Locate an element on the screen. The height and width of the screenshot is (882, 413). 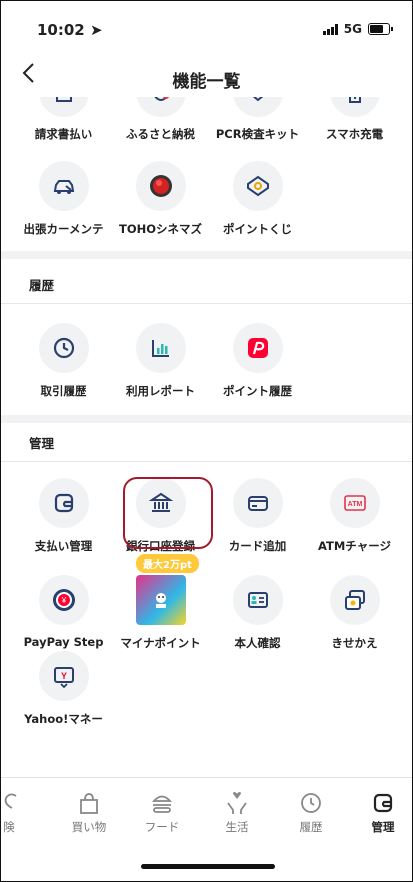
feature-label: マイナポイント is located at coordinates (160, 643).